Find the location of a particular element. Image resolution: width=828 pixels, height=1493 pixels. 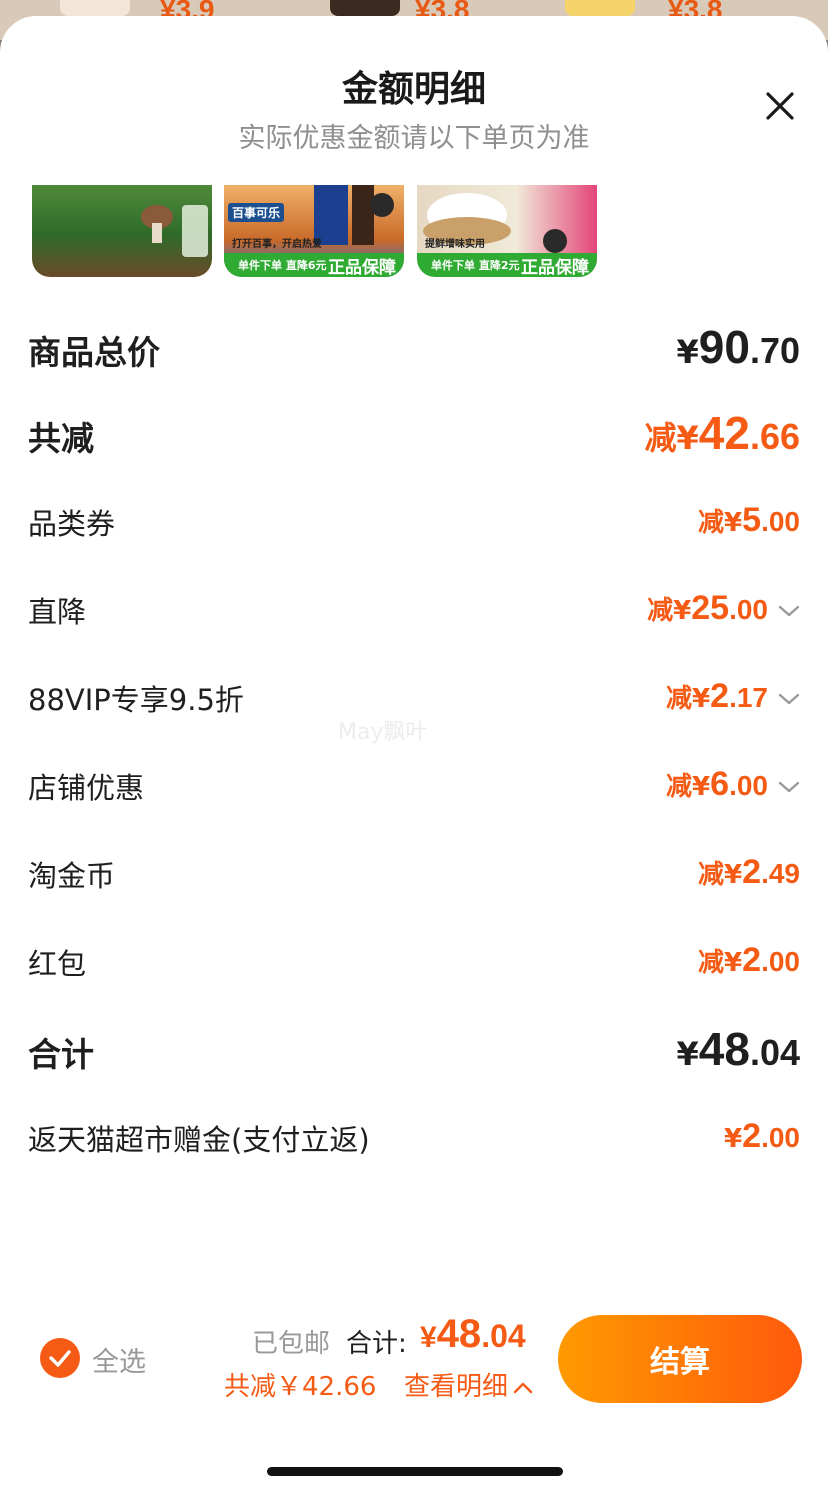

amount-integer: 25 is located at coordinates (710, 608).